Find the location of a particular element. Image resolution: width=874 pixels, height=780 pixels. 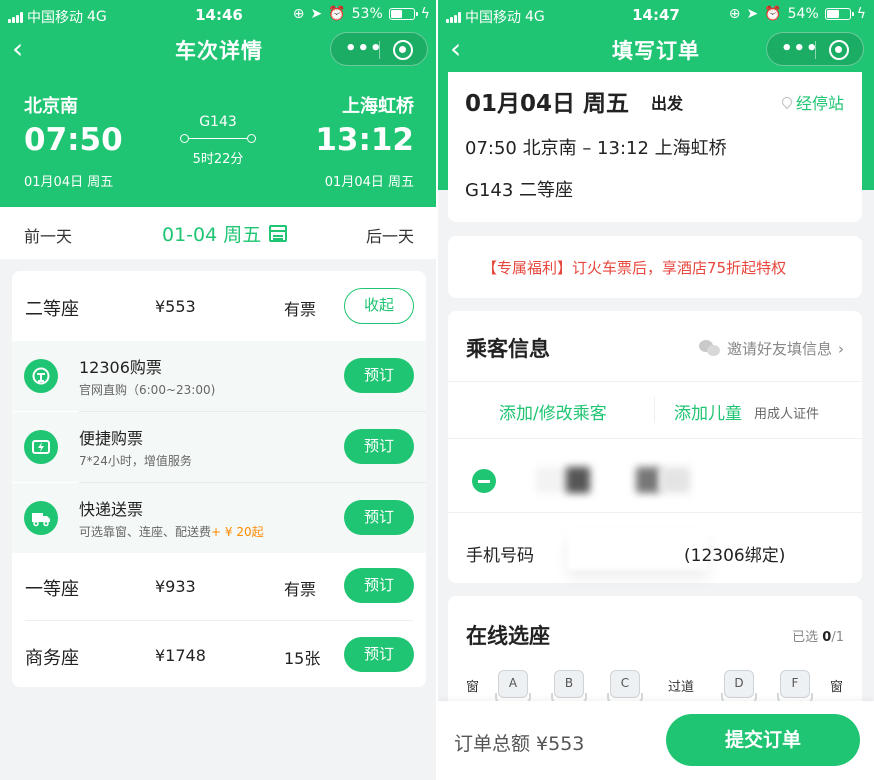

channel-fast-buy: 便捷购票 7*24小时，增值服务 预订 is located at coordinates (219, 447).